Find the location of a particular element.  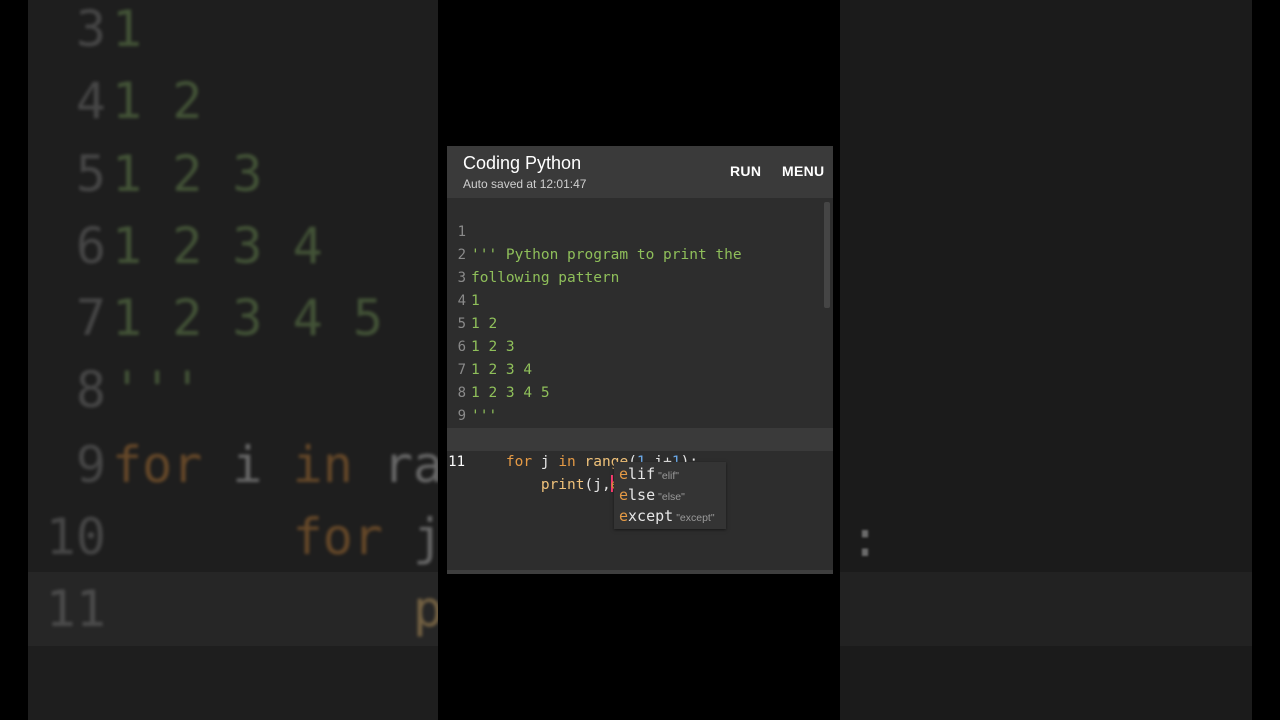

code-line: 1 ''' Python program to print the is located at coordinates (640, 230).